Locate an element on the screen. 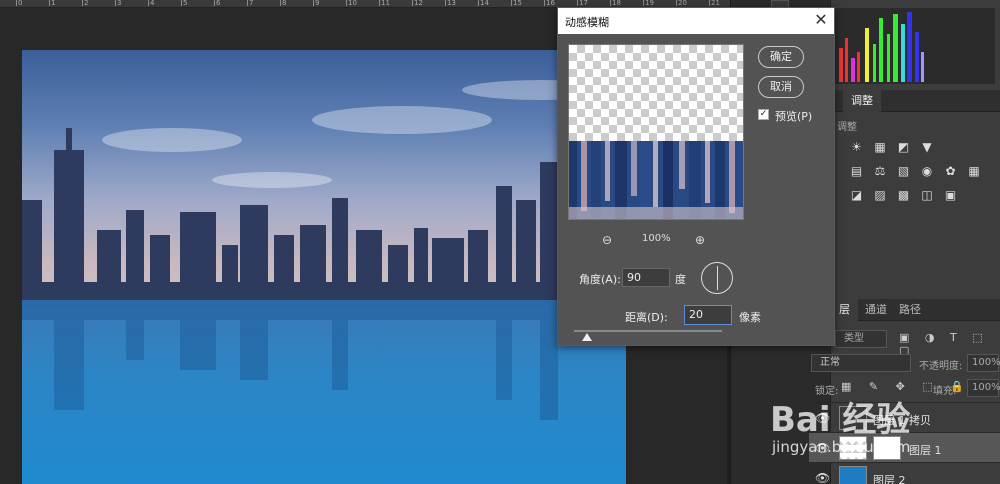 The image size is (1000, 484). black-white-icon: ▧ is located at coordinates (903, 171).